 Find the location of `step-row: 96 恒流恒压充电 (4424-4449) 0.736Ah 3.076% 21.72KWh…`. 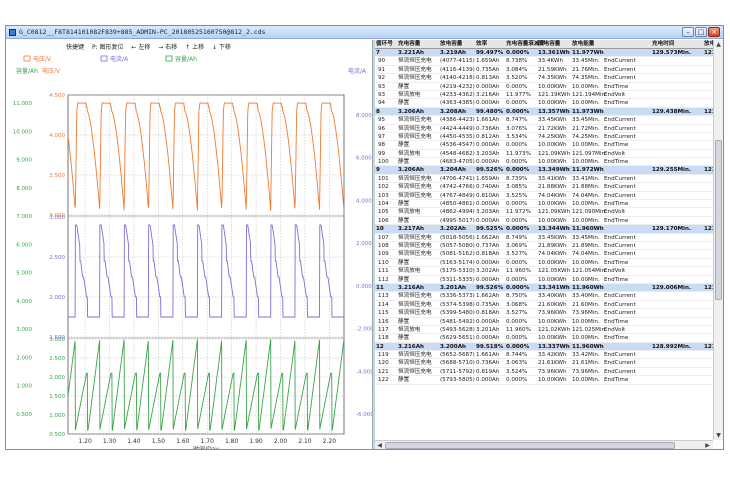

step-row: 96 恒流恒压充电 (4424-4449) 0.736Ah 3.076% 21.72KWh… is located at coordinates (544, 129).